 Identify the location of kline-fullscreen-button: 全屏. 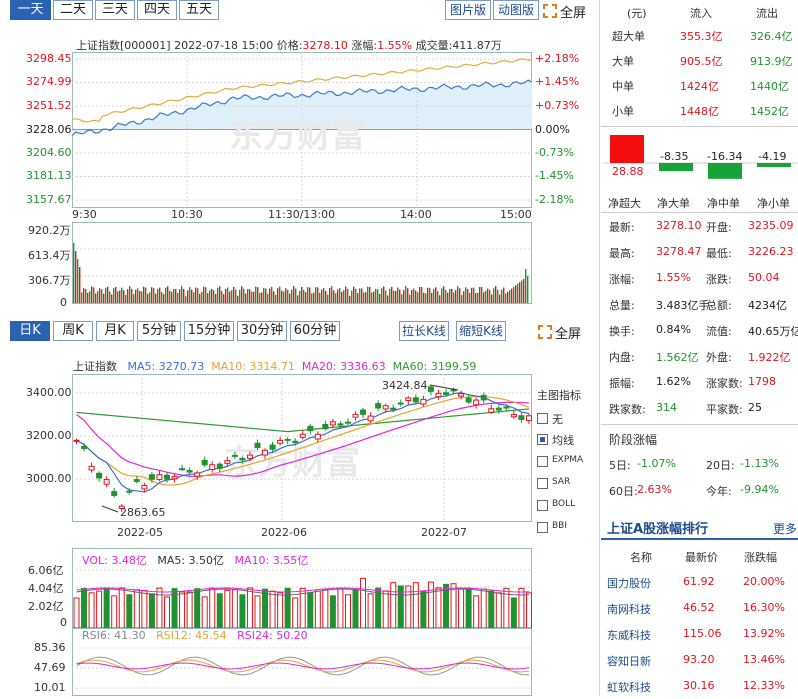
(564, 332).